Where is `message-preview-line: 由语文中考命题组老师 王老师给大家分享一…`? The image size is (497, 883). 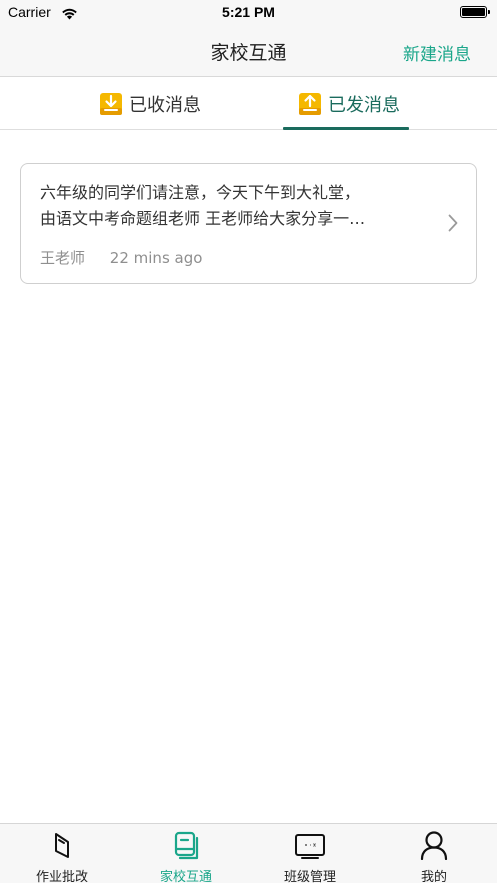
message-preview-line: 由语文中考命题组老师 王老师给大家分享一… is located at coordinates (203, 218).